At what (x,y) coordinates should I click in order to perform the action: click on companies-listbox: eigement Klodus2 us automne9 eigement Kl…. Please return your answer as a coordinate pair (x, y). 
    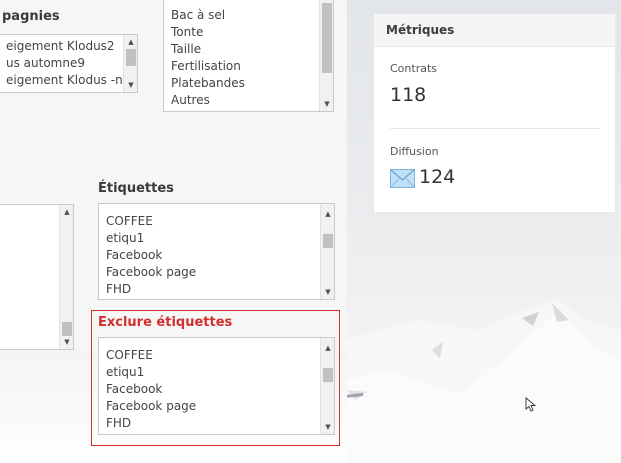
    Looking at the image, I should click on (69, 63).